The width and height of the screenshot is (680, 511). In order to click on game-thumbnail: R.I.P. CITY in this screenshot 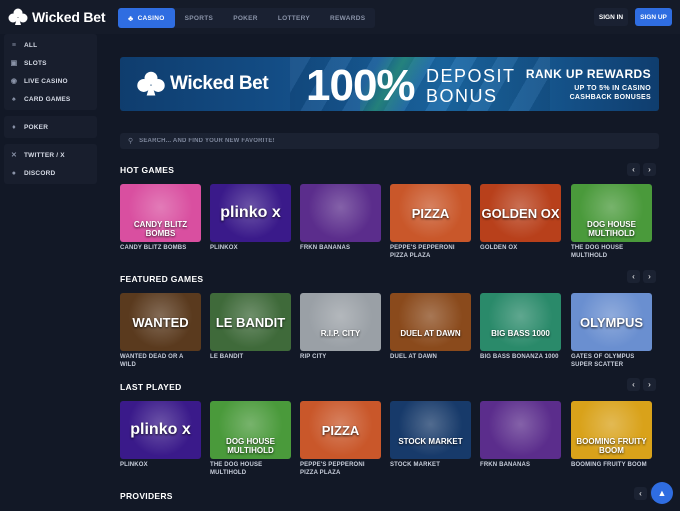, I will do `click(340, 322)`.